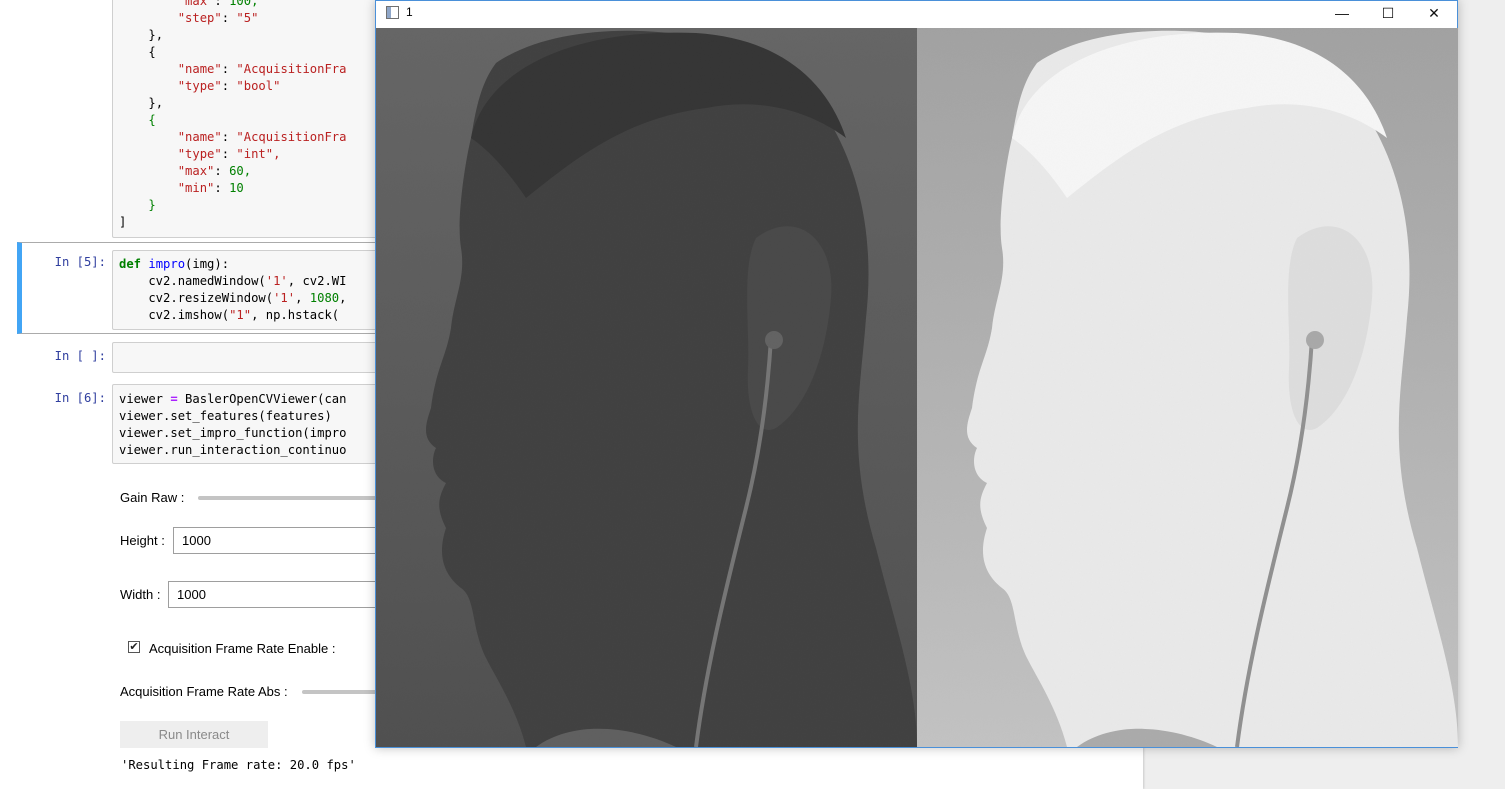  What do you see at coordinates (225, 416) in the screenshot?
I see `code-line: viewer.set_features(features)` at bounding box center [225, 416].